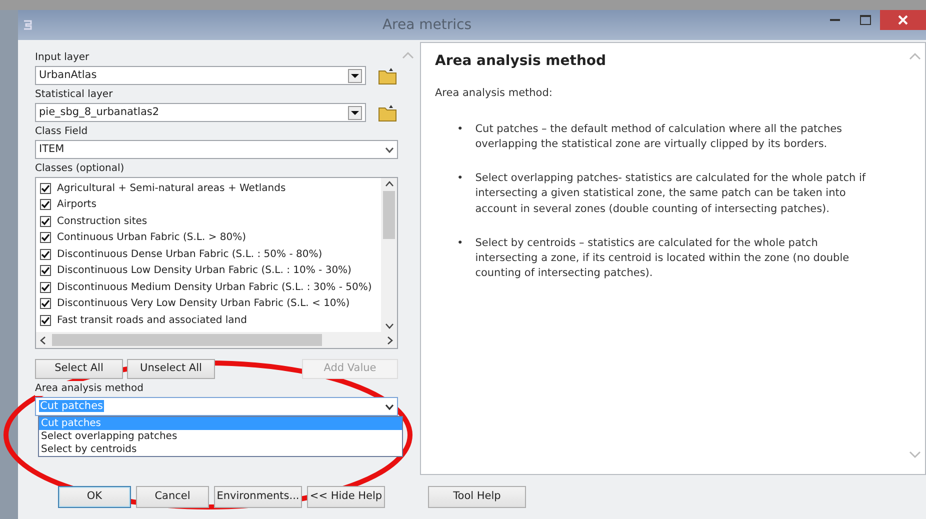 This screenshot has width=926, height=519. What do you see at coordinates (671, 194) in the screenshot?
I see `help-bullet: Select overlapping patches- statistics are calculated for the whole patch if intersecting a given statistical zone, the same patch can be taken into account in several zones (double counting of intersecting patches).` at bounding box center [671, 194].